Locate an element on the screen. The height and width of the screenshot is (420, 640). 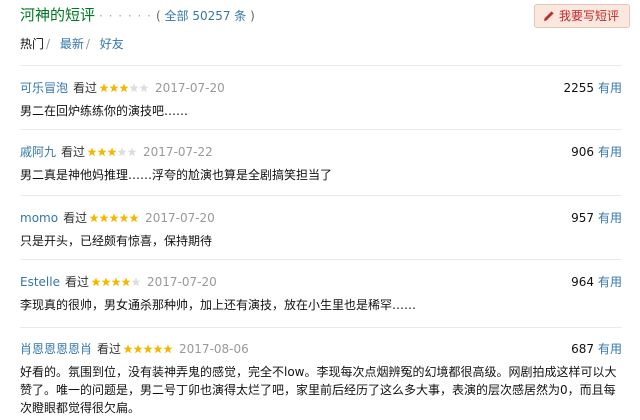
vote-area: 957 有用 is located at coordinates (596, 218).